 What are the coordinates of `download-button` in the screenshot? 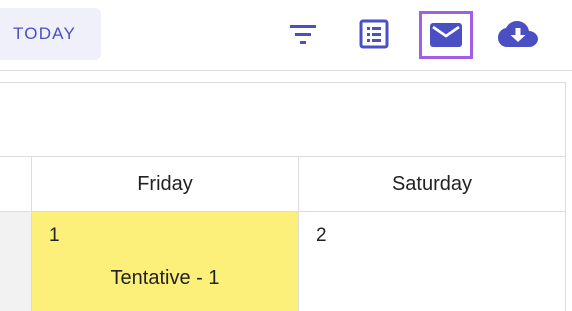 It's located at (518, 34).